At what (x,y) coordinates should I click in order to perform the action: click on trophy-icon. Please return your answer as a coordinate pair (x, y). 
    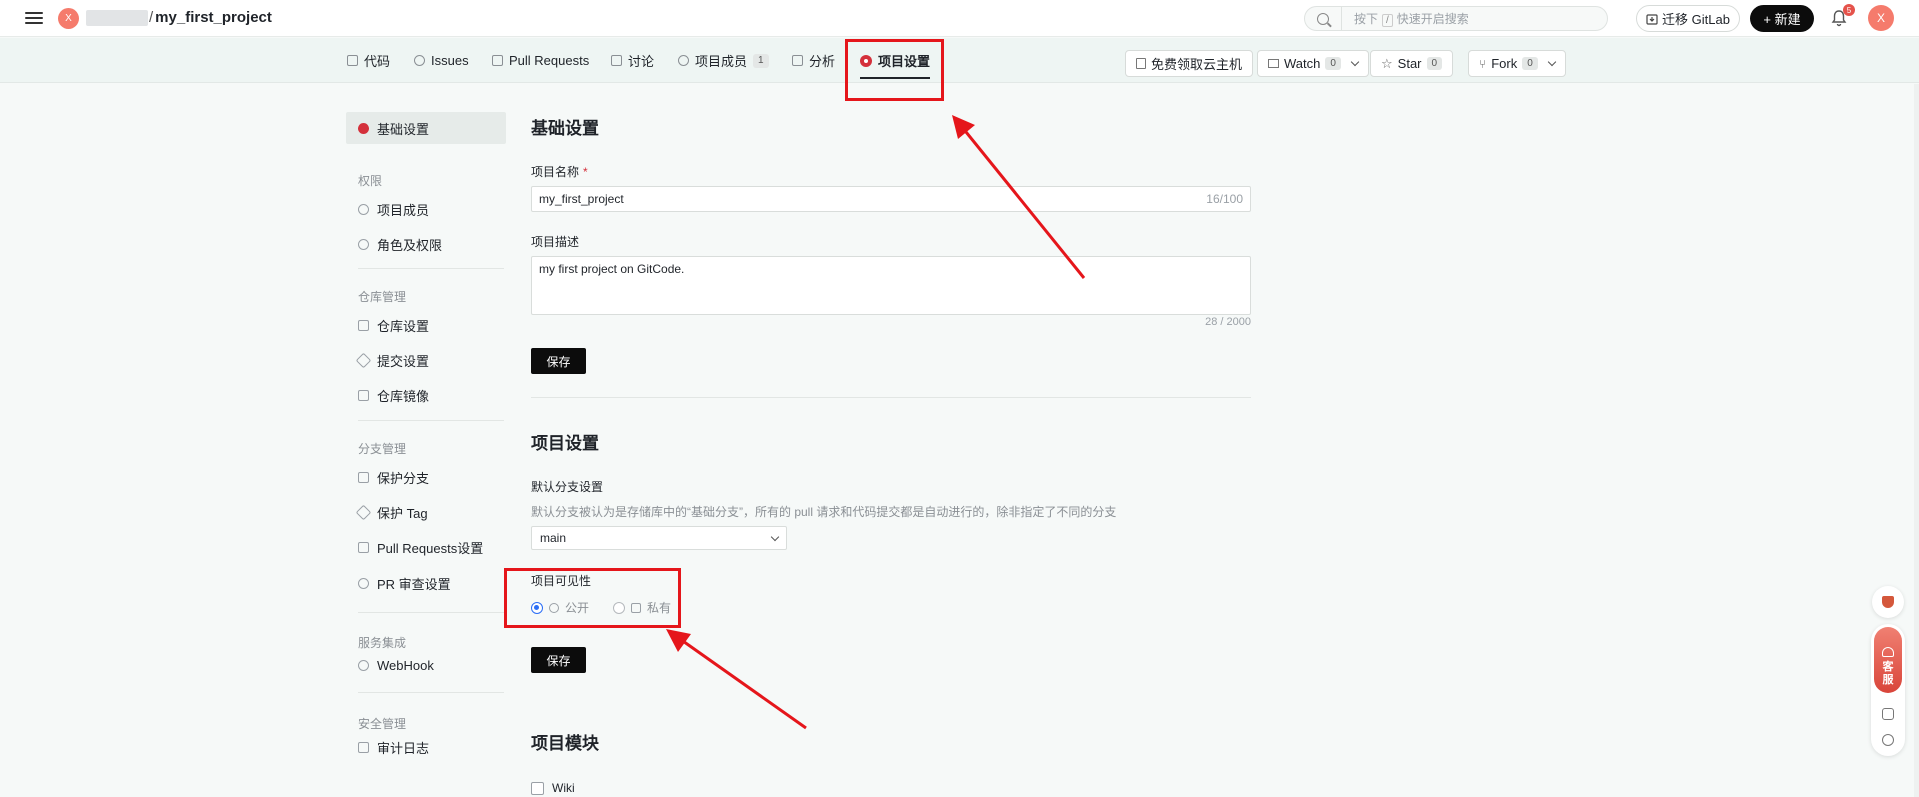
    Looking at the image, I should click on (1888, 602).